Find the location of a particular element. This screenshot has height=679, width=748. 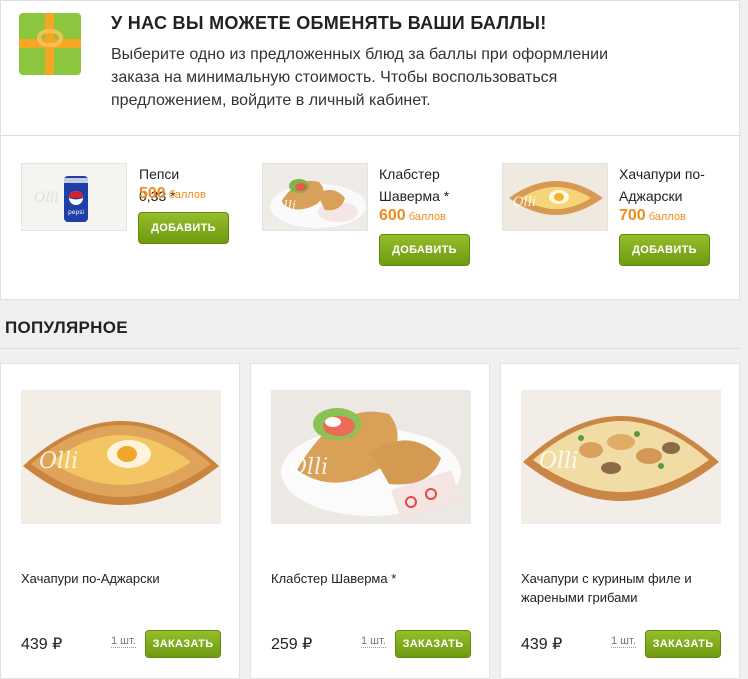

promo-title: У НАС ВЫ МОЖЕТЕ ОБМЕНЯТЬ ВАШИ БАЛЛЫ! is located at coordinates (329, 23).